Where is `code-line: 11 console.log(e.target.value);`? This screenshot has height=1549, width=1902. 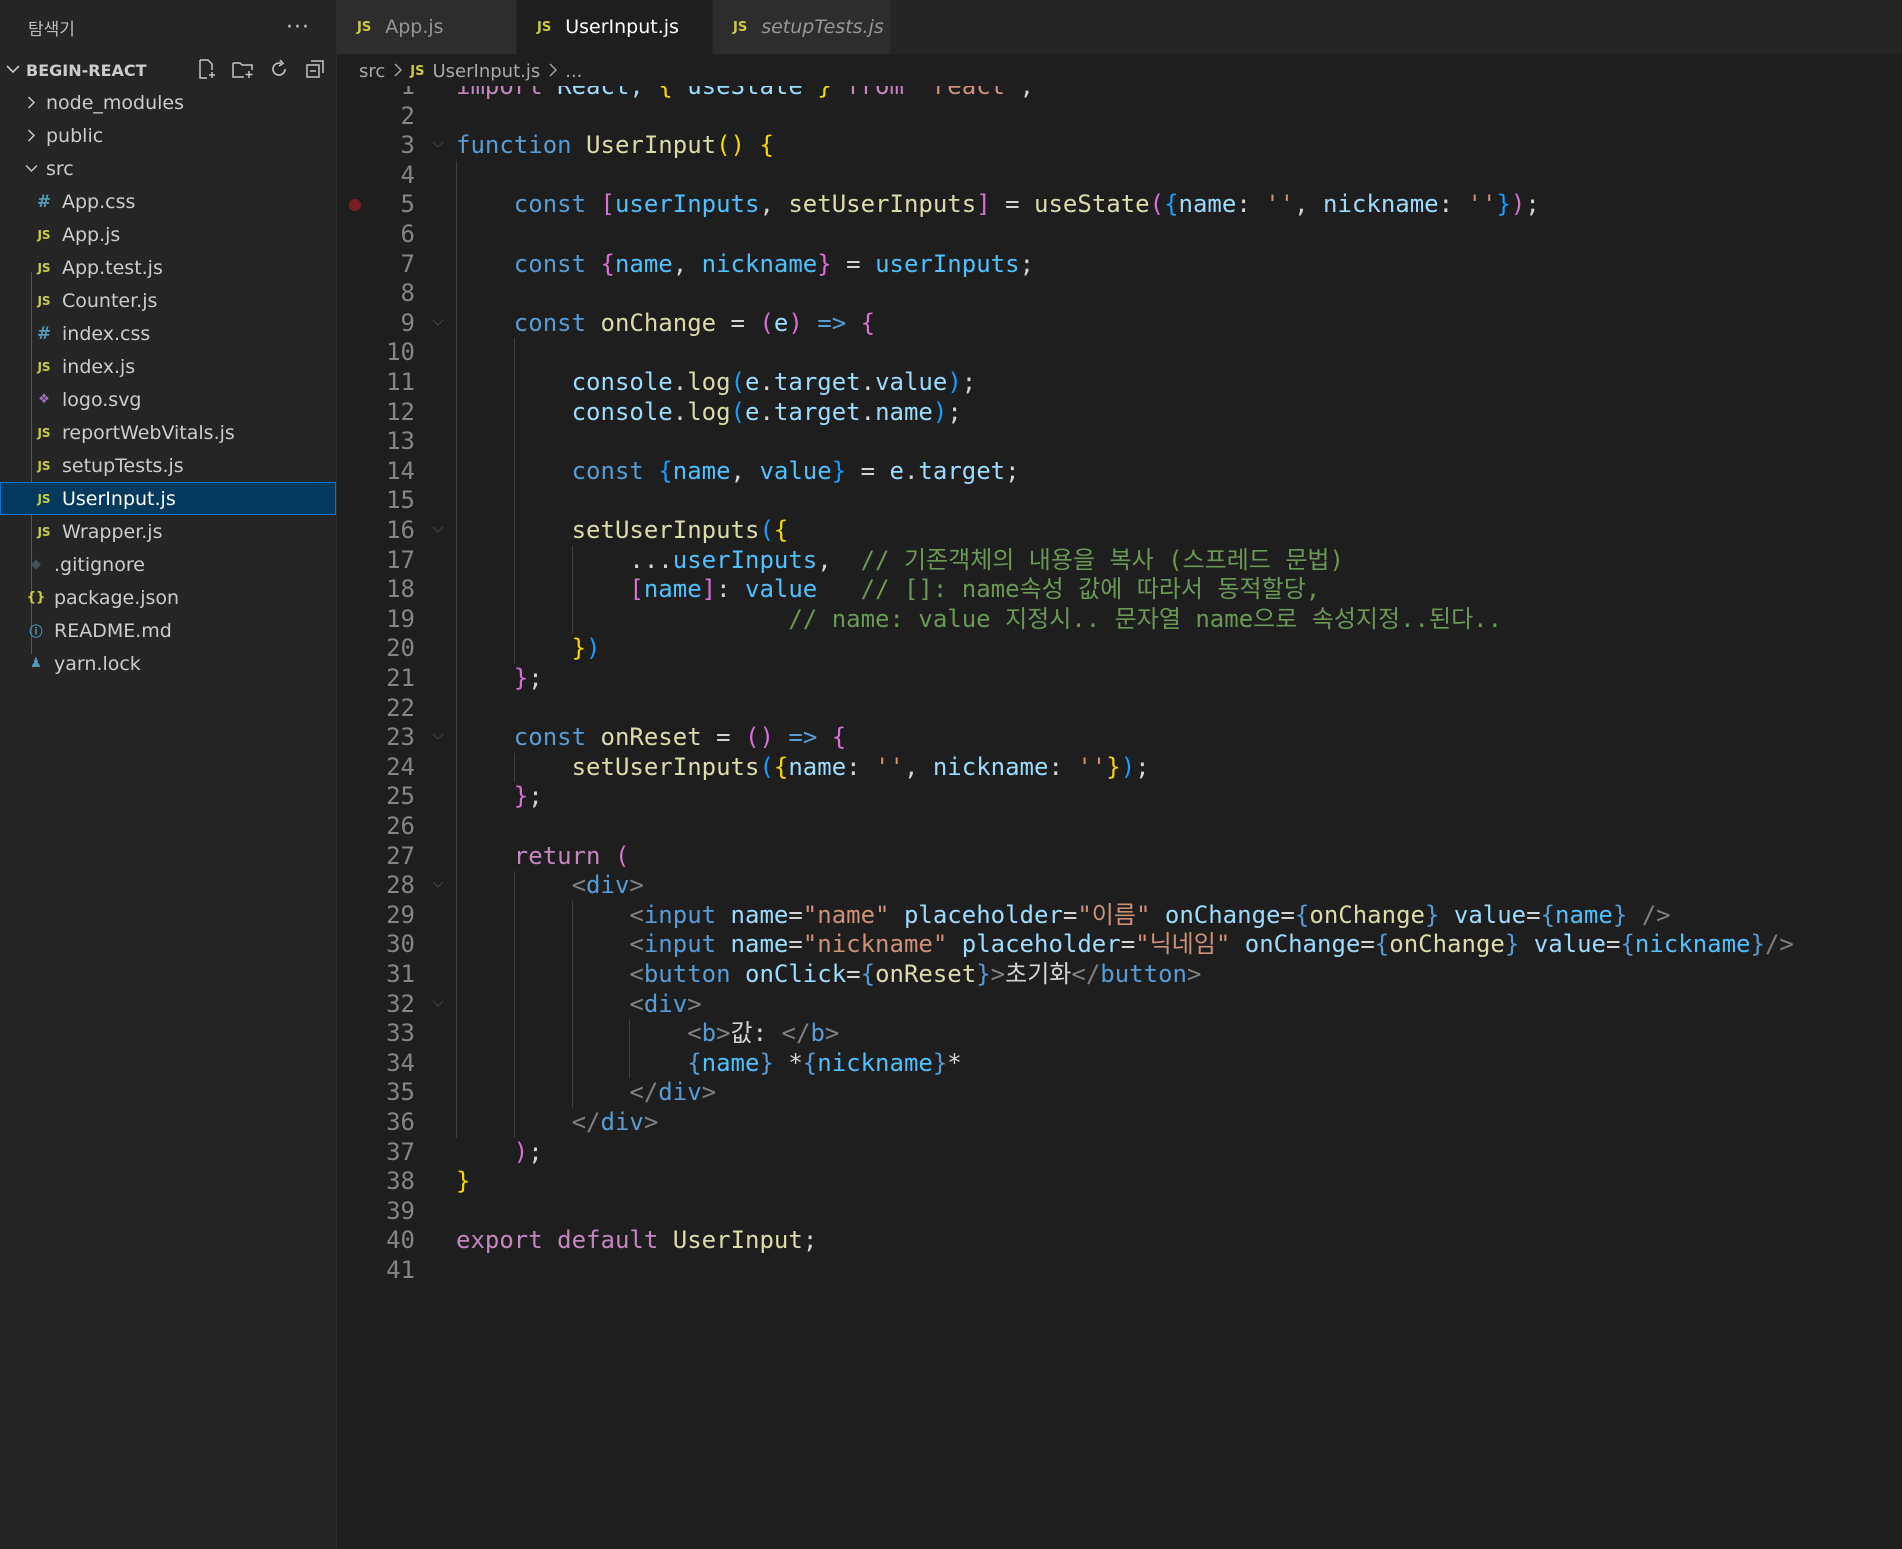 code-line: 11 console.log(e.target.value); is located at coordinates (1119, 383).